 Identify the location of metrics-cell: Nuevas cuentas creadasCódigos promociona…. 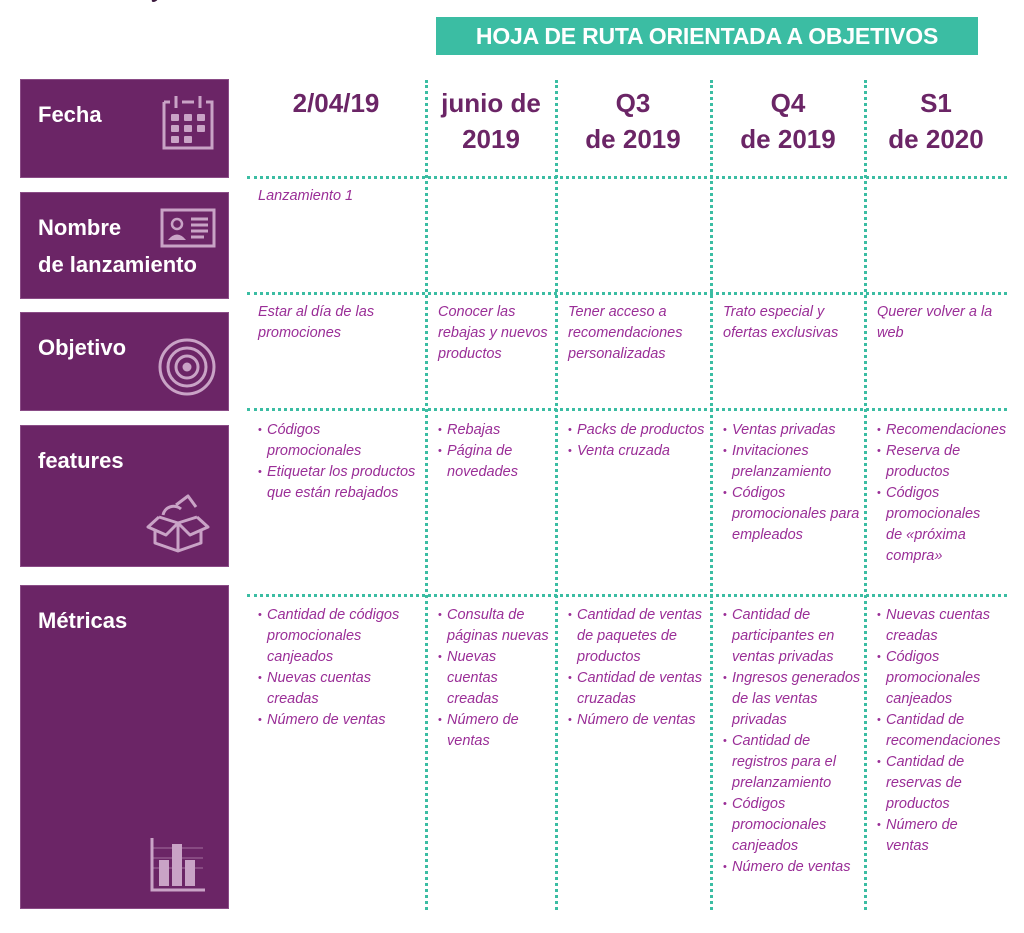
(938, 731).